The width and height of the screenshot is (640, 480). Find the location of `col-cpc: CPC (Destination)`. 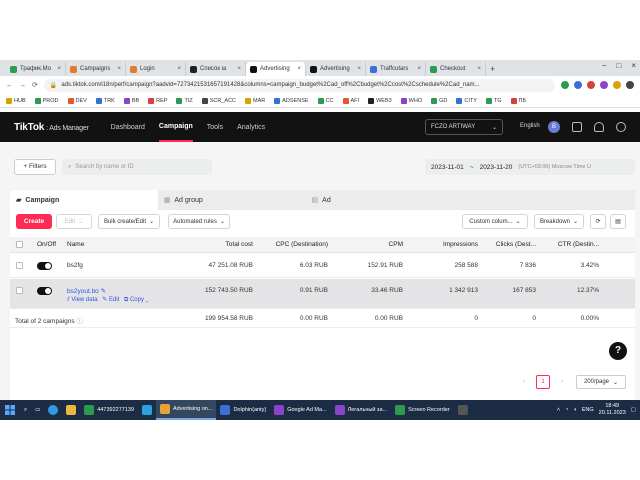

col-cpc: CPC (Destination) is located at coordinates (302, 244).